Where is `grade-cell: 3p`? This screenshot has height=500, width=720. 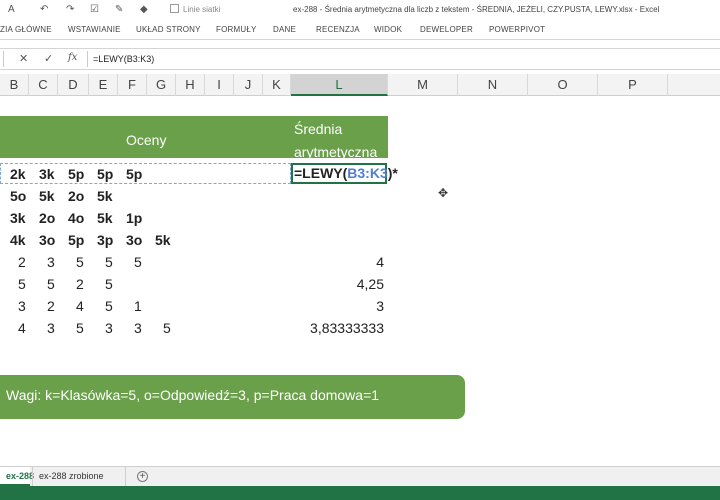 grade-cell: 3p is located at coordinates (105, 240).